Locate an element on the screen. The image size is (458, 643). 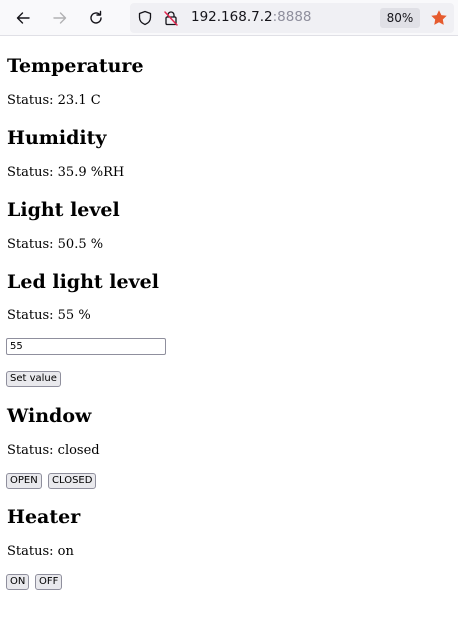
heater-off-button: OFF is located at coordinates (49, 582).